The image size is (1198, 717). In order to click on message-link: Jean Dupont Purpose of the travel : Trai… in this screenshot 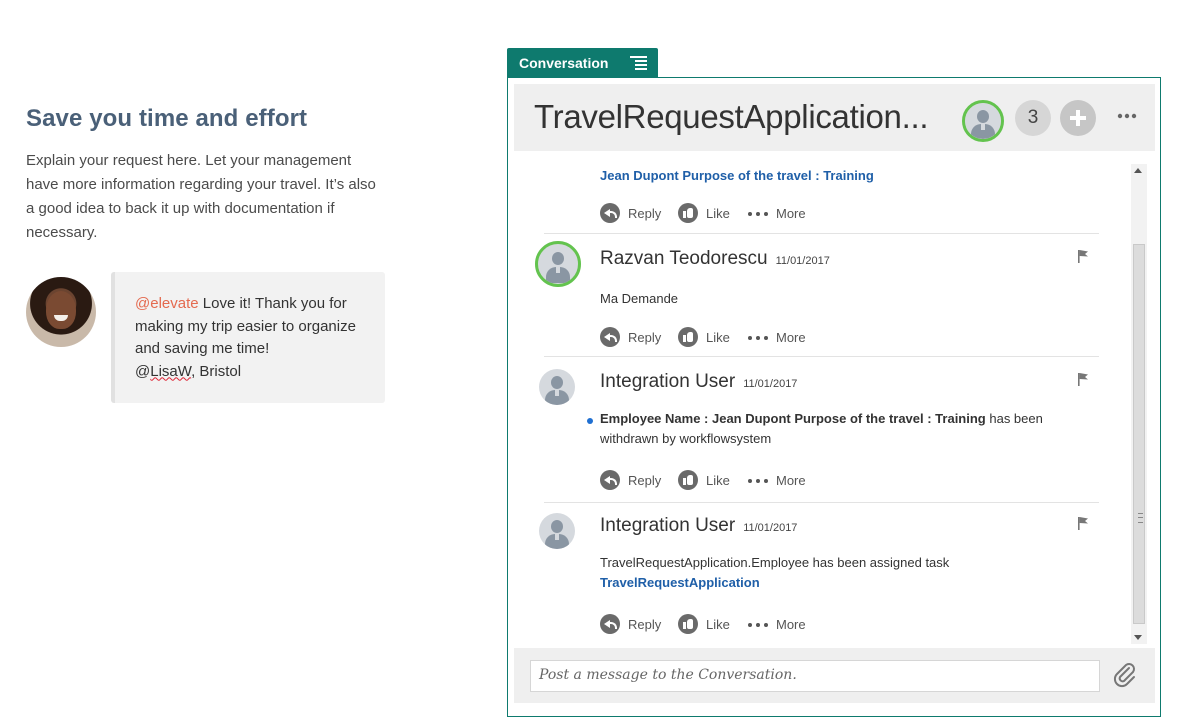, I will do `click(737, 175)`.